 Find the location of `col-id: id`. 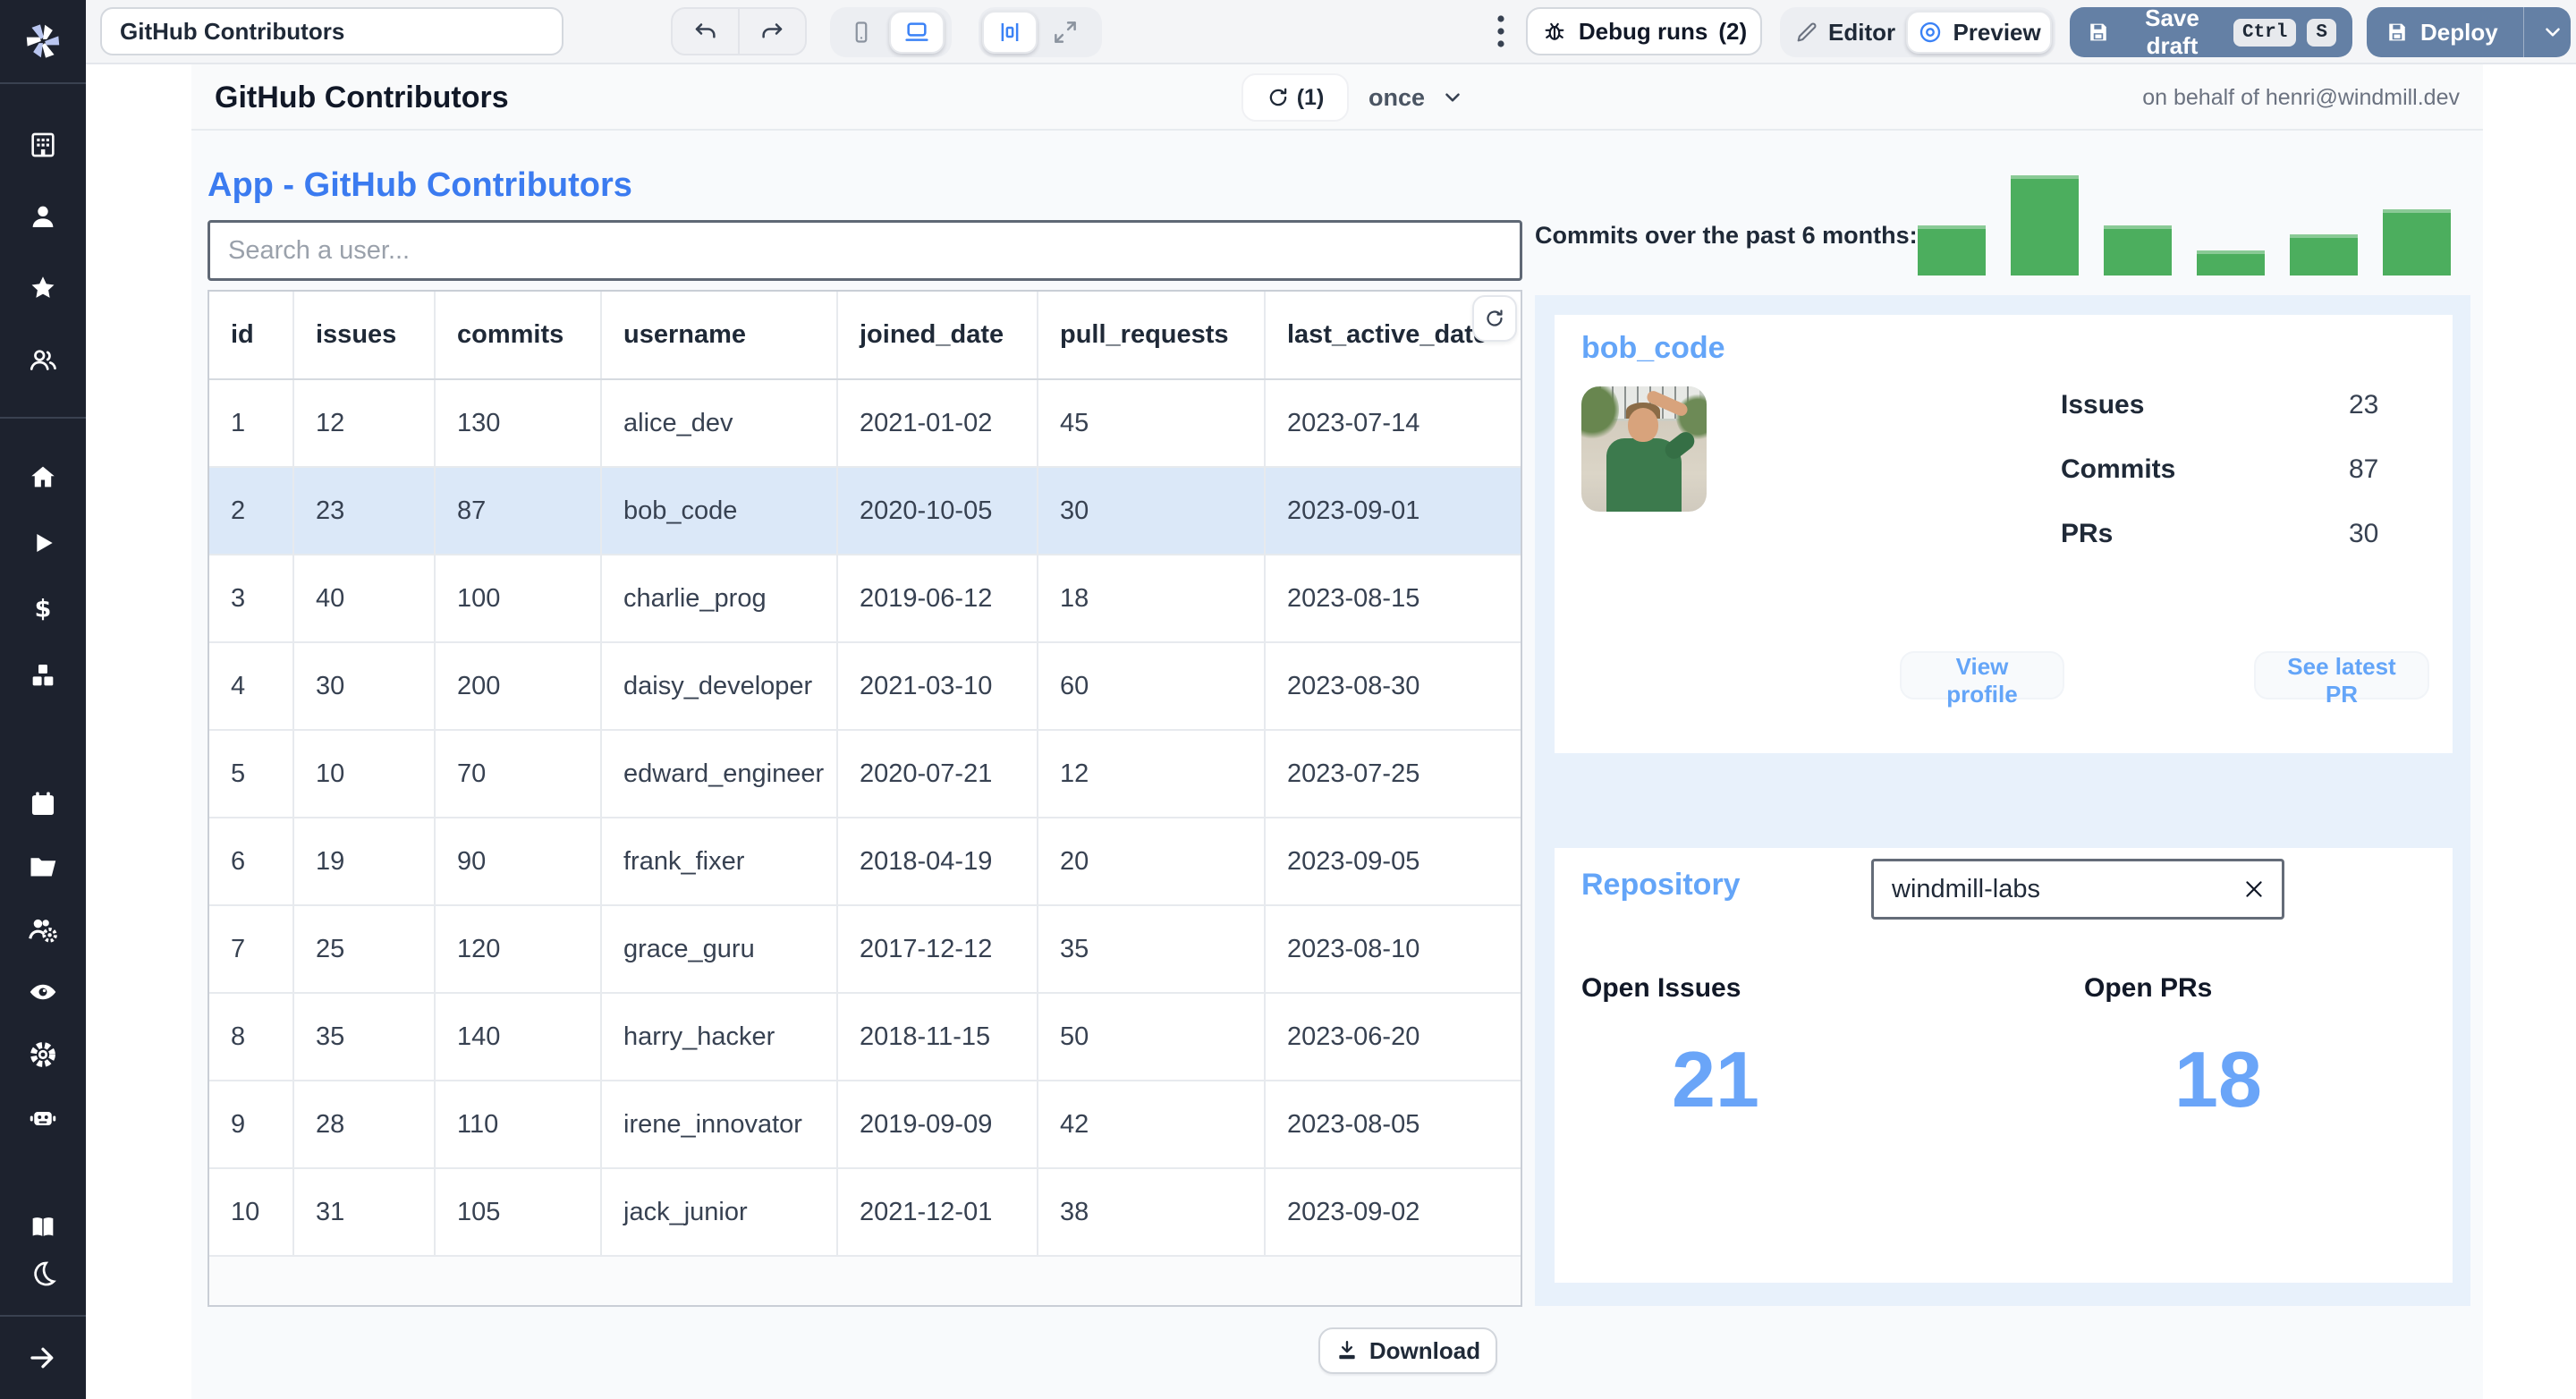

col-id: id is located at coordinates (251, 336).